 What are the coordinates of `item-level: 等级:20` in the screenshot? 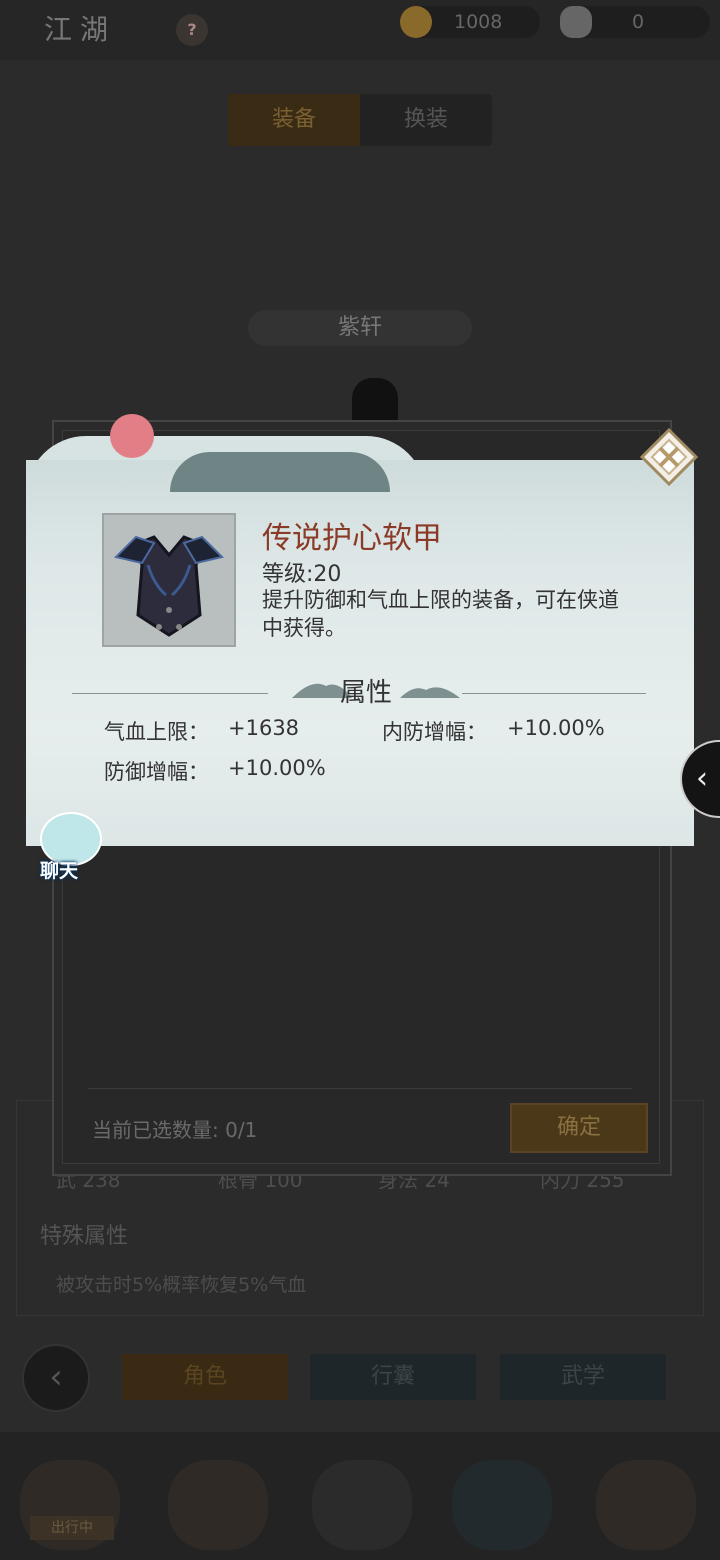 It's located at (302, 574).